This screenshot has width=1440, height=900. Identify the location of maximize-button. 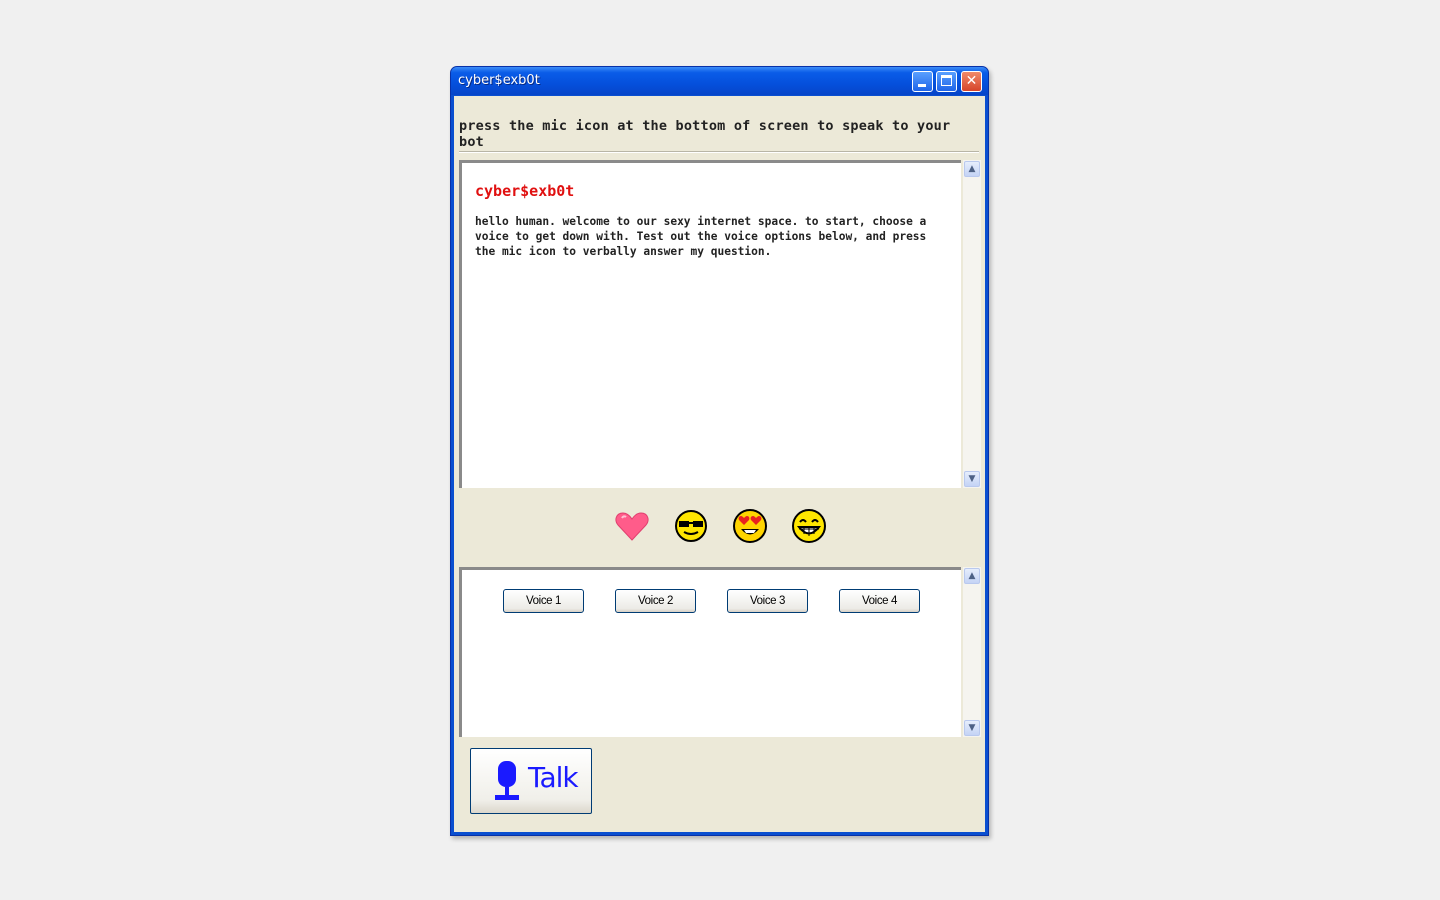
(946, 81).